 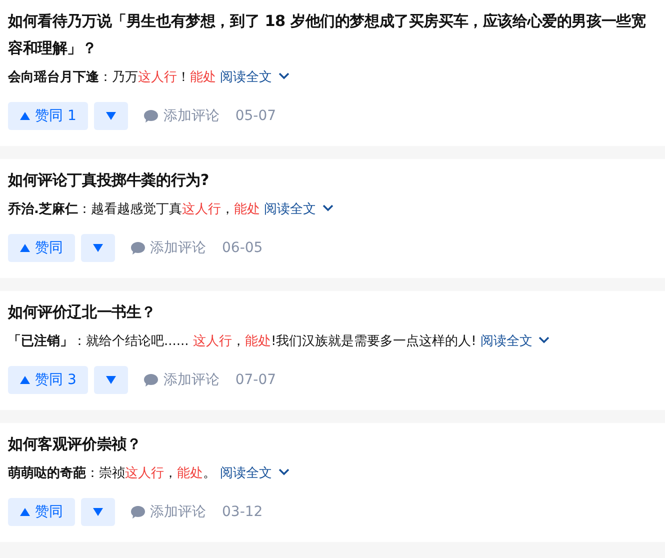 What do you see at coordinates (48, 380) in the screenshot?
I see `upvote-button: 赞同 3` at bounding box center [48, 380].